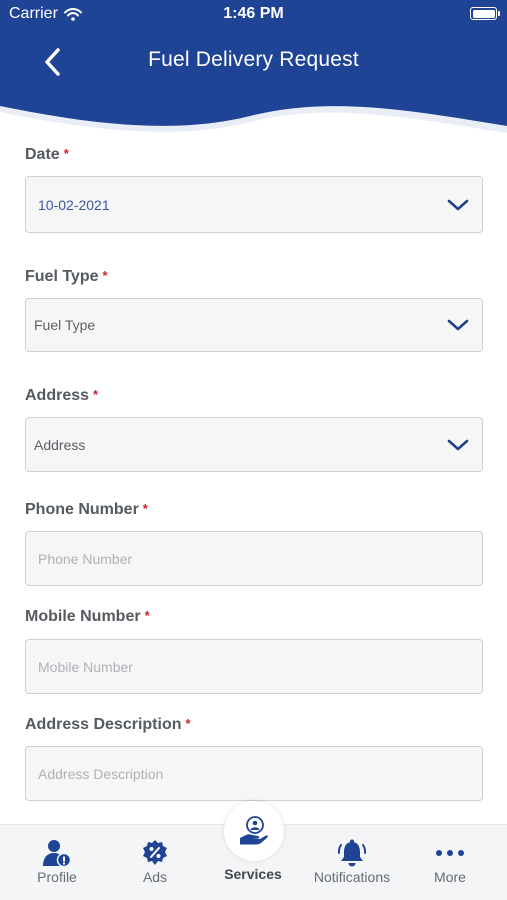 This screenshot has height=900, width=507. Describe the element at coordinates (85, 666) in the screenshot. I see `mobile-number-placeholder: Mobile Number` at that location.